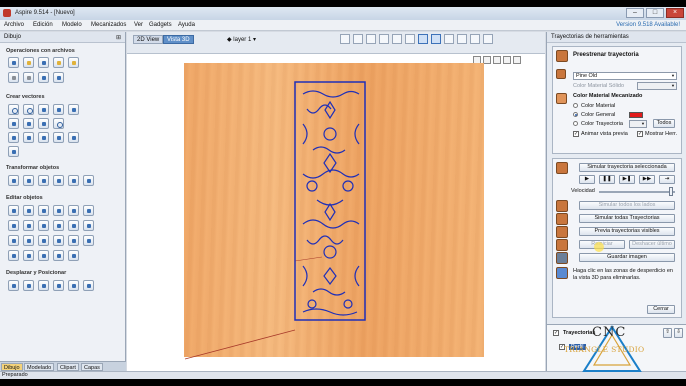 This screenshot has width=686, height=386. What do you see at coordinates (58, 109) in the screenshot?
I see `polygon-icon` at bounding box center [58, 109].